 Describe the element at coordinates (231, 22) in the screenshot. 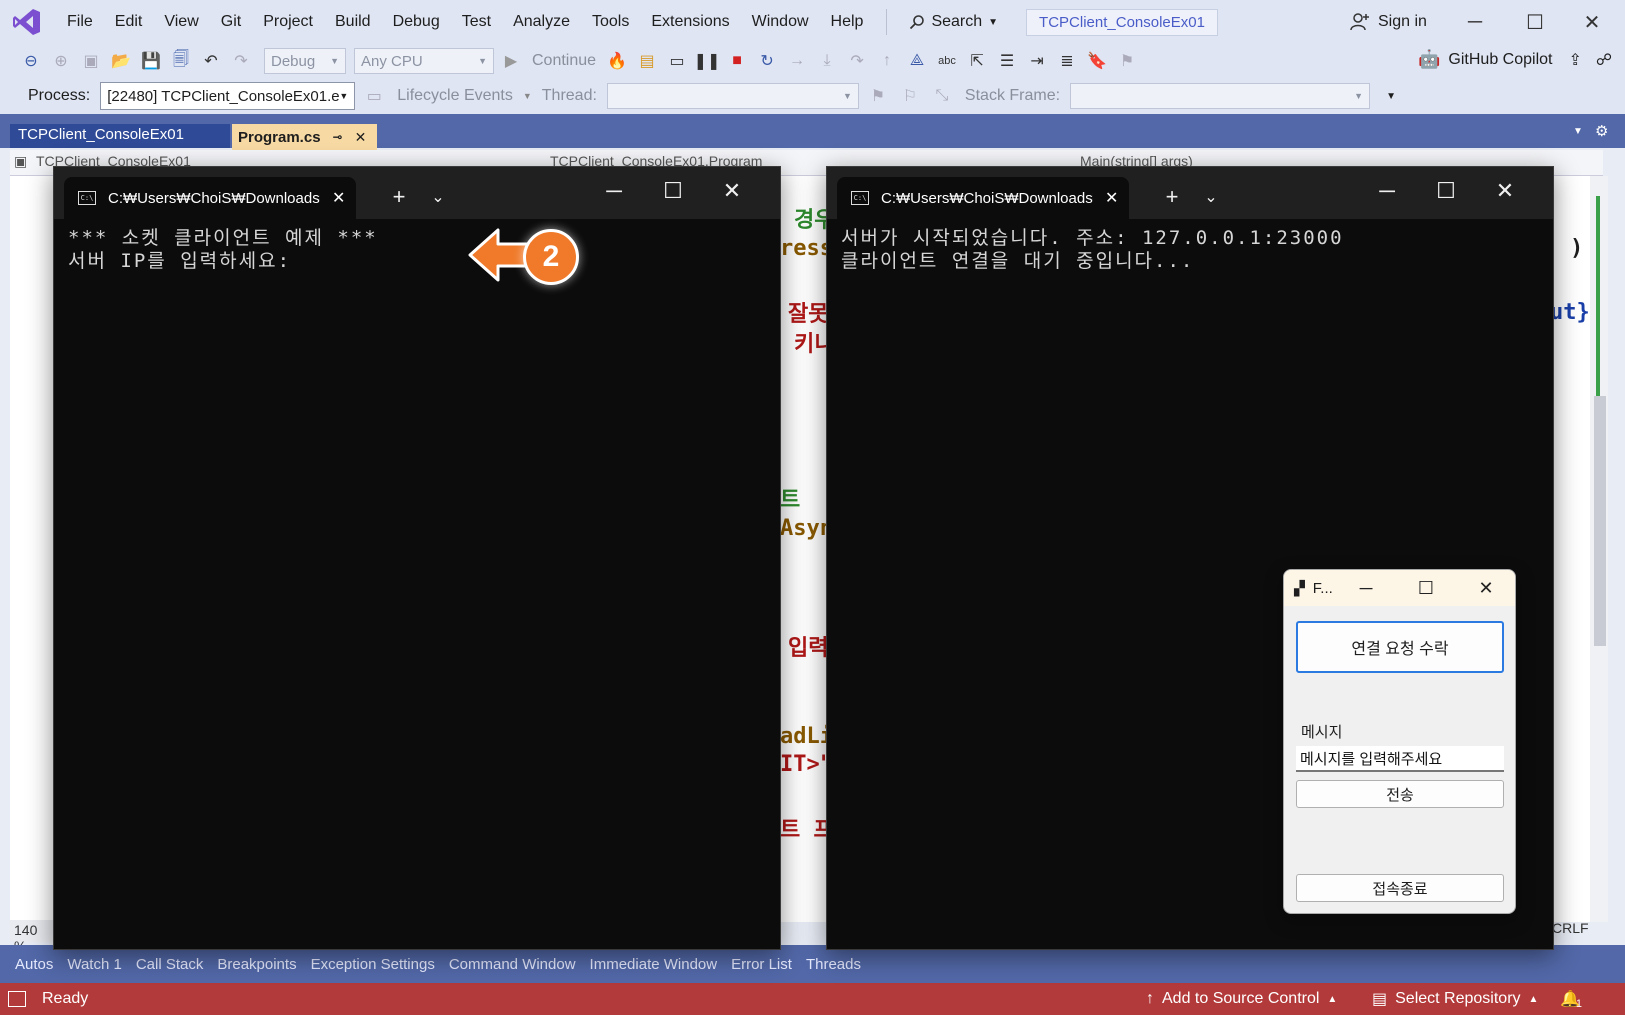

I see `menu-git: Git` at that location.